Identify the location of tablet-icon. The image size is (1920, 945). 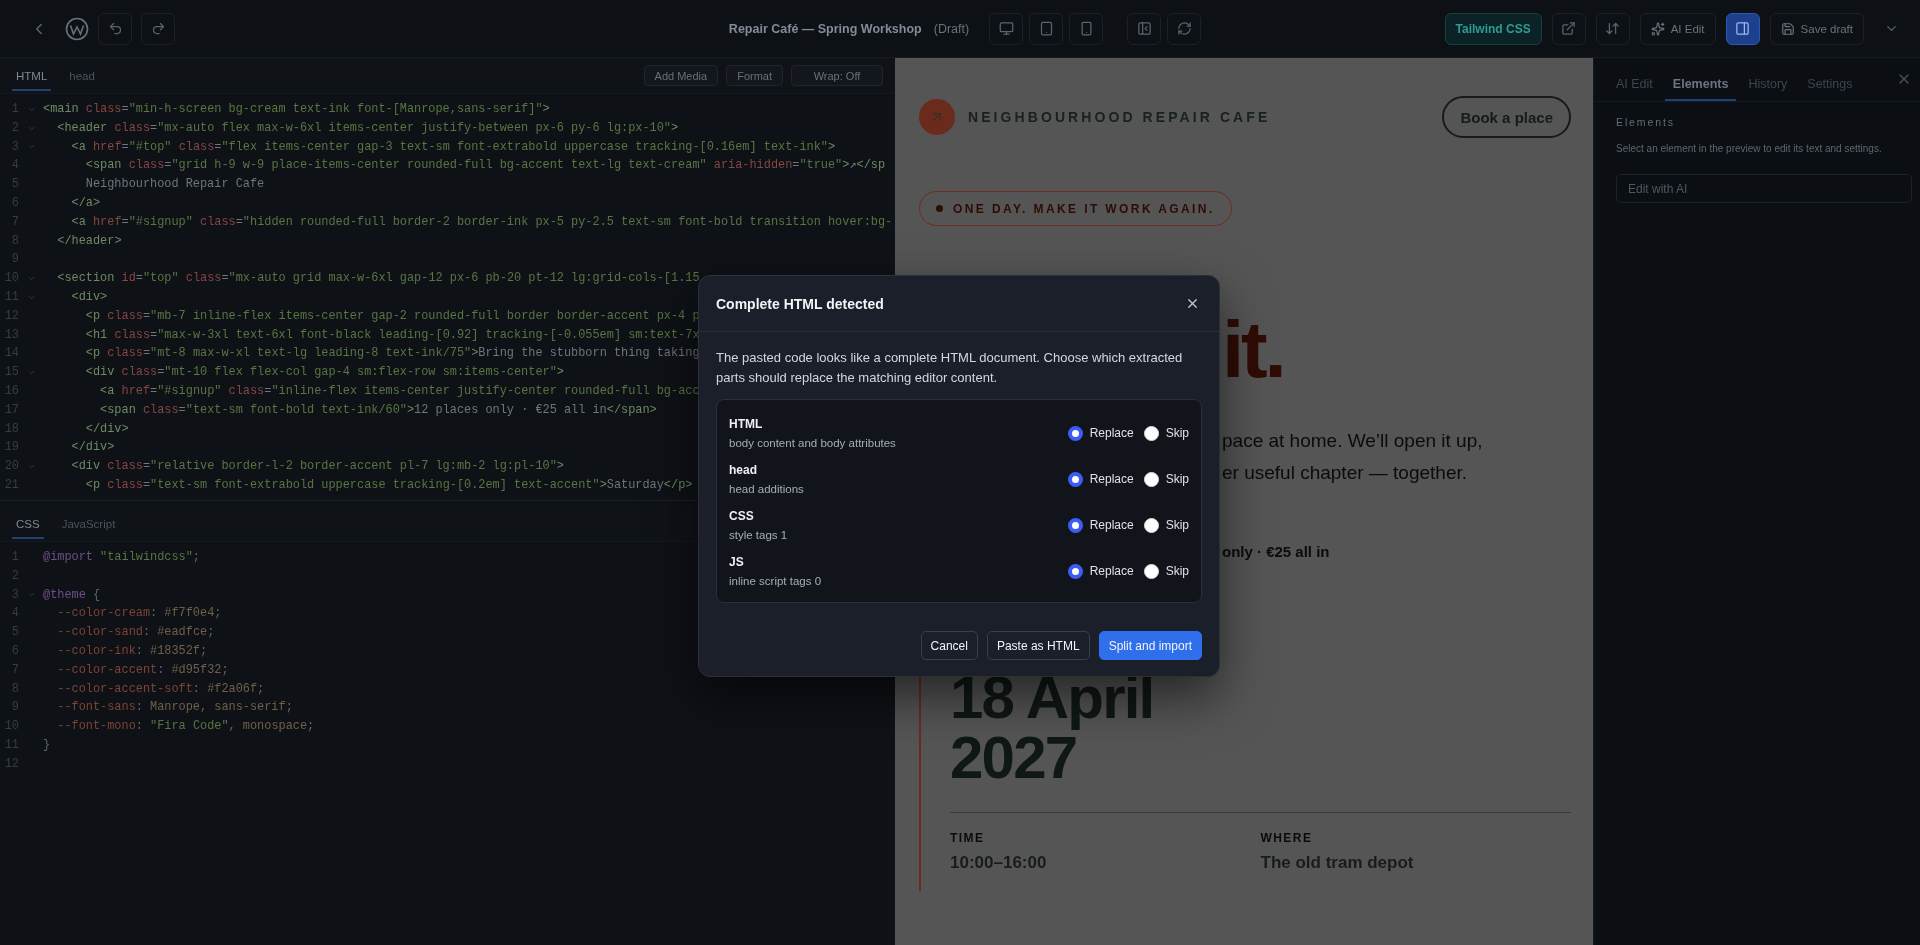
(1046, 28).